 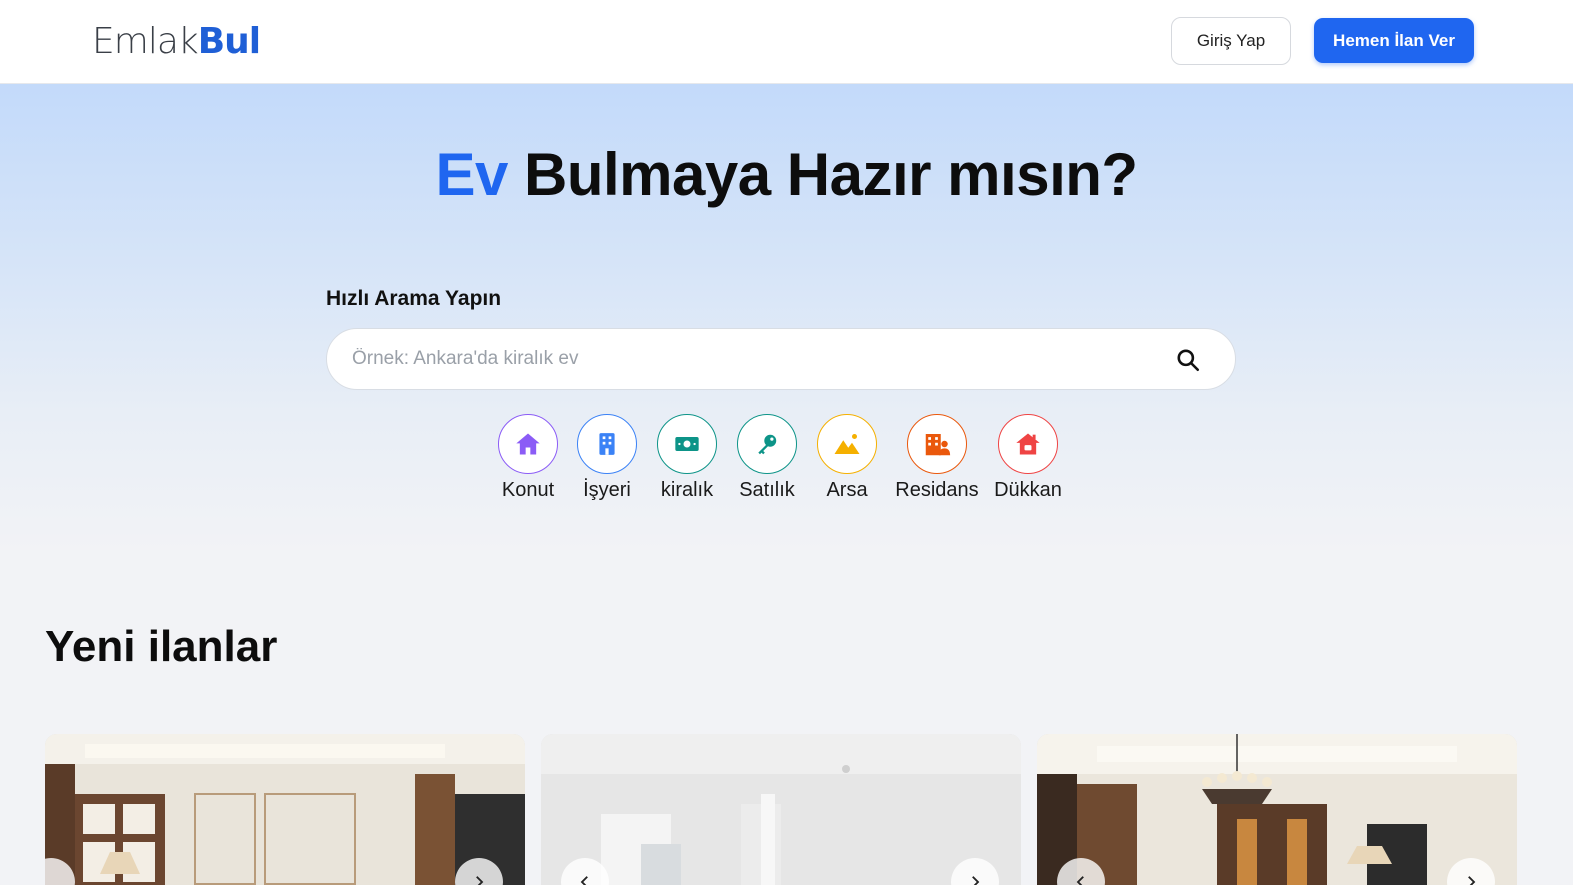 I want to click on category-isyeri-circle, so click(x=607, y=444).